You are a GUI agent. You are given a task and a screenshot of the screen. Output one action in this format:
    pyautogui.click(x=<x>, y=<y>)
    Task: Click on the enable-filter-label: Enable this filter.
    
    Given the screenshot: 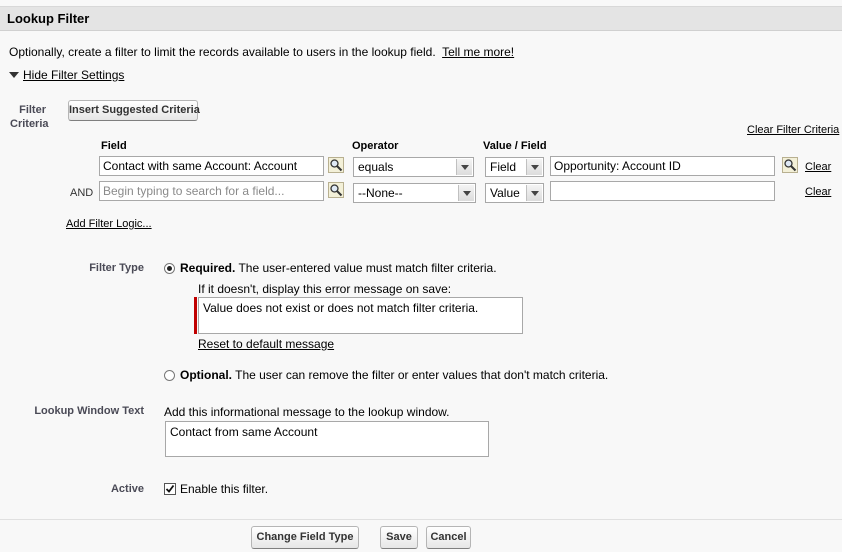 What is the action you would take?
    pyautogui.click(x=224, y=489)
    